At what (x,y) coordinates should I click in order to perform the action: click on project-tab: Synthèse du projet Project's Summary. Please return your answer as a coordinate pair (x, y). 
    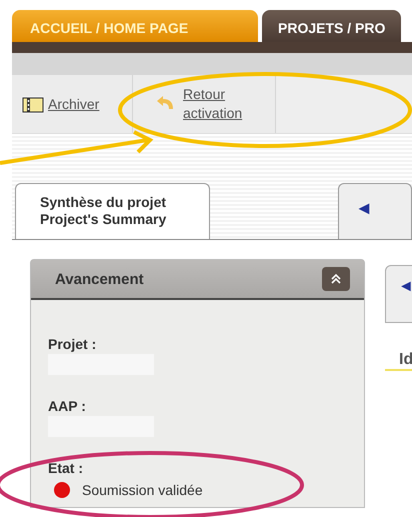
    Looking at the image, I should click on (112, 211).